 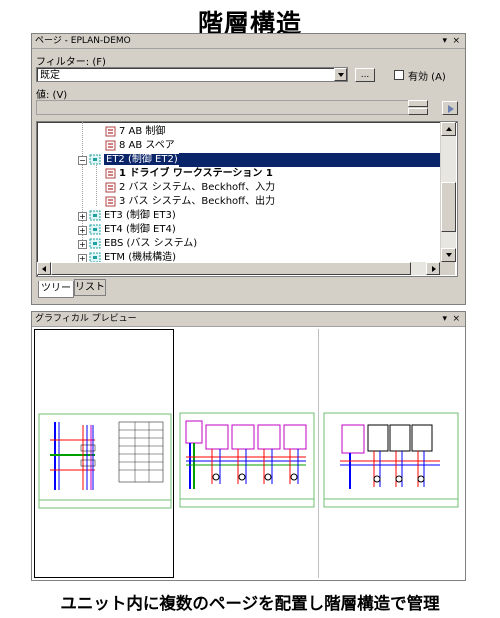 What do you see at coordinates (140, 215) in the screenshot?
I see `tree-node-label: ET3 (制御 ET3)` at bounding box center [140, 215].